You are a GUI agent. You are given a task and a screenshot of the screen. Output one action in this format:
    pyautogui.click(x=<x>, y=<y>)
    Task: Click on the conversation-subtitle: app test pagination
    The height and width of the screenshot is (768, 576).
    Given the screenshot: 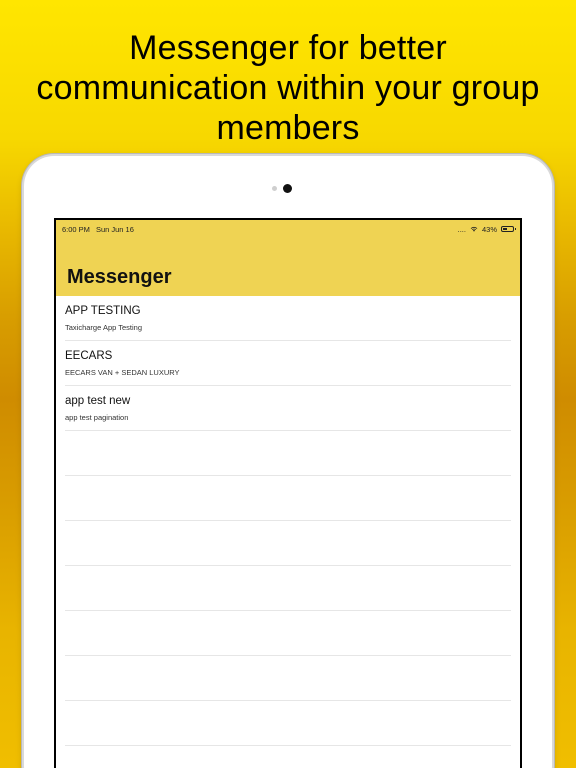 What is the action you would take?
    pyautogui.click(x=97, y=417)
    